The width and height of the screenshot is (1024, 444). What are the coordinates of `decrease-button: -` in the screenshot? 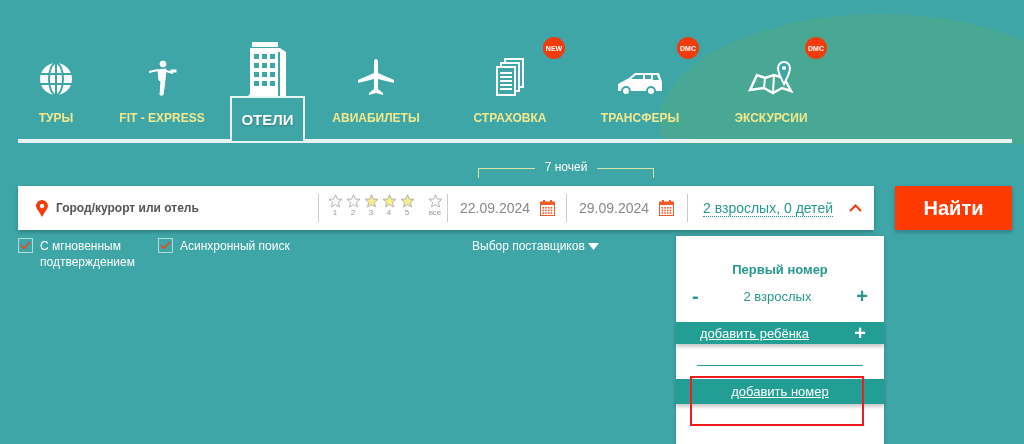 It's located at (695, 296).